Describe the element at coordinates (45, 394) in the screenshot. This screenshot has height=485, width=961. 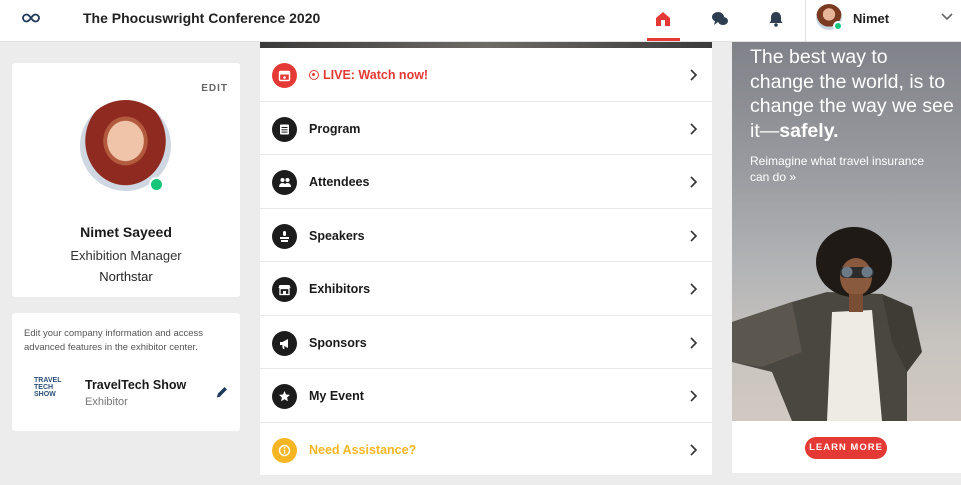
I see `company-logo-line: SHOW` at that location.